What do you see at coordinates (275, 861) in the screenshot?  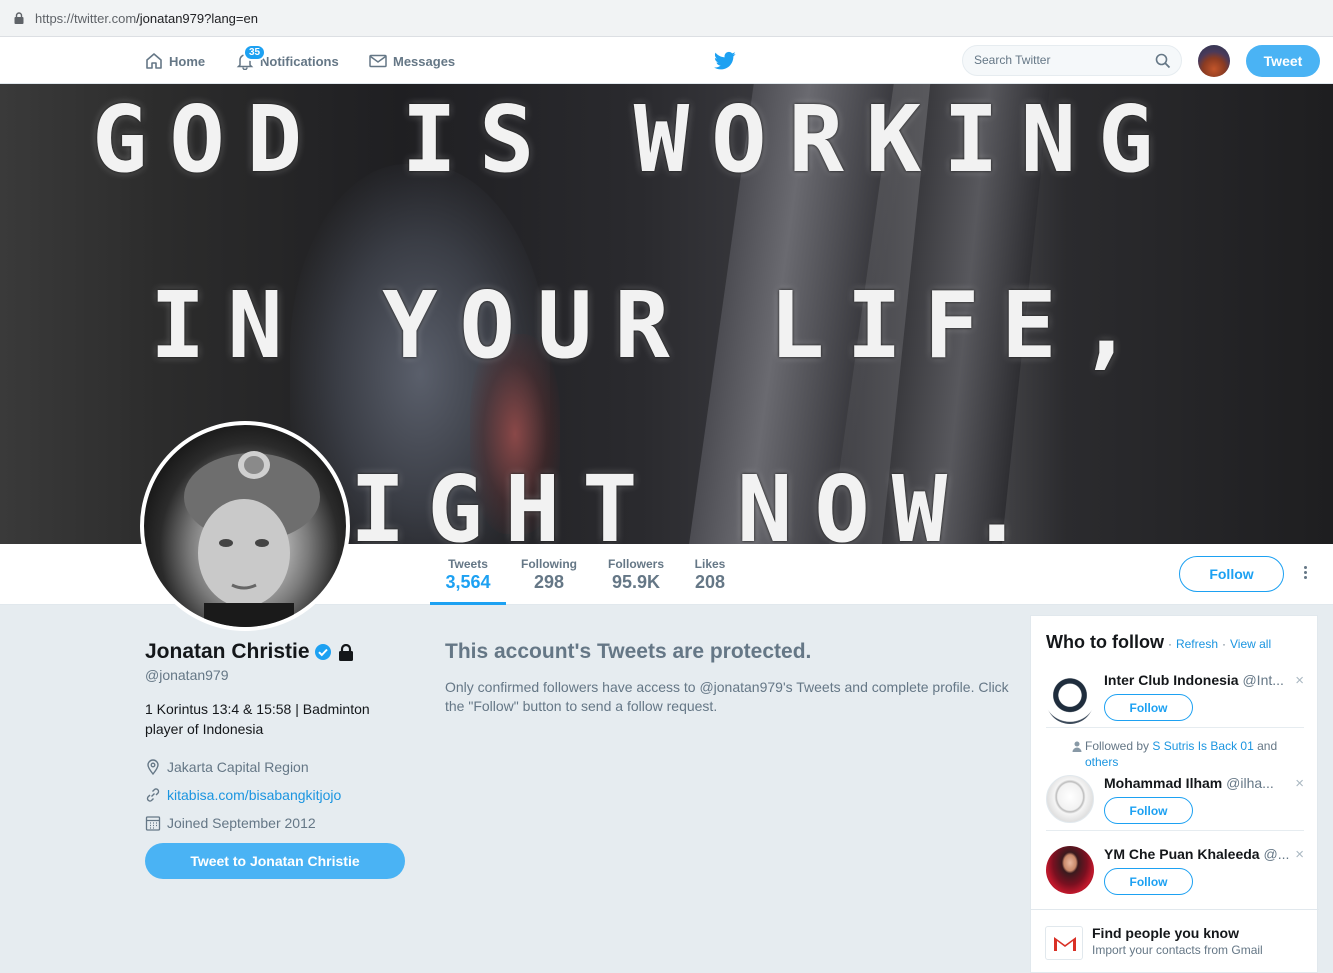 I see `tweet-to-user-button: Tweet to Jonatan Christie` at bounding box center [275, 861].